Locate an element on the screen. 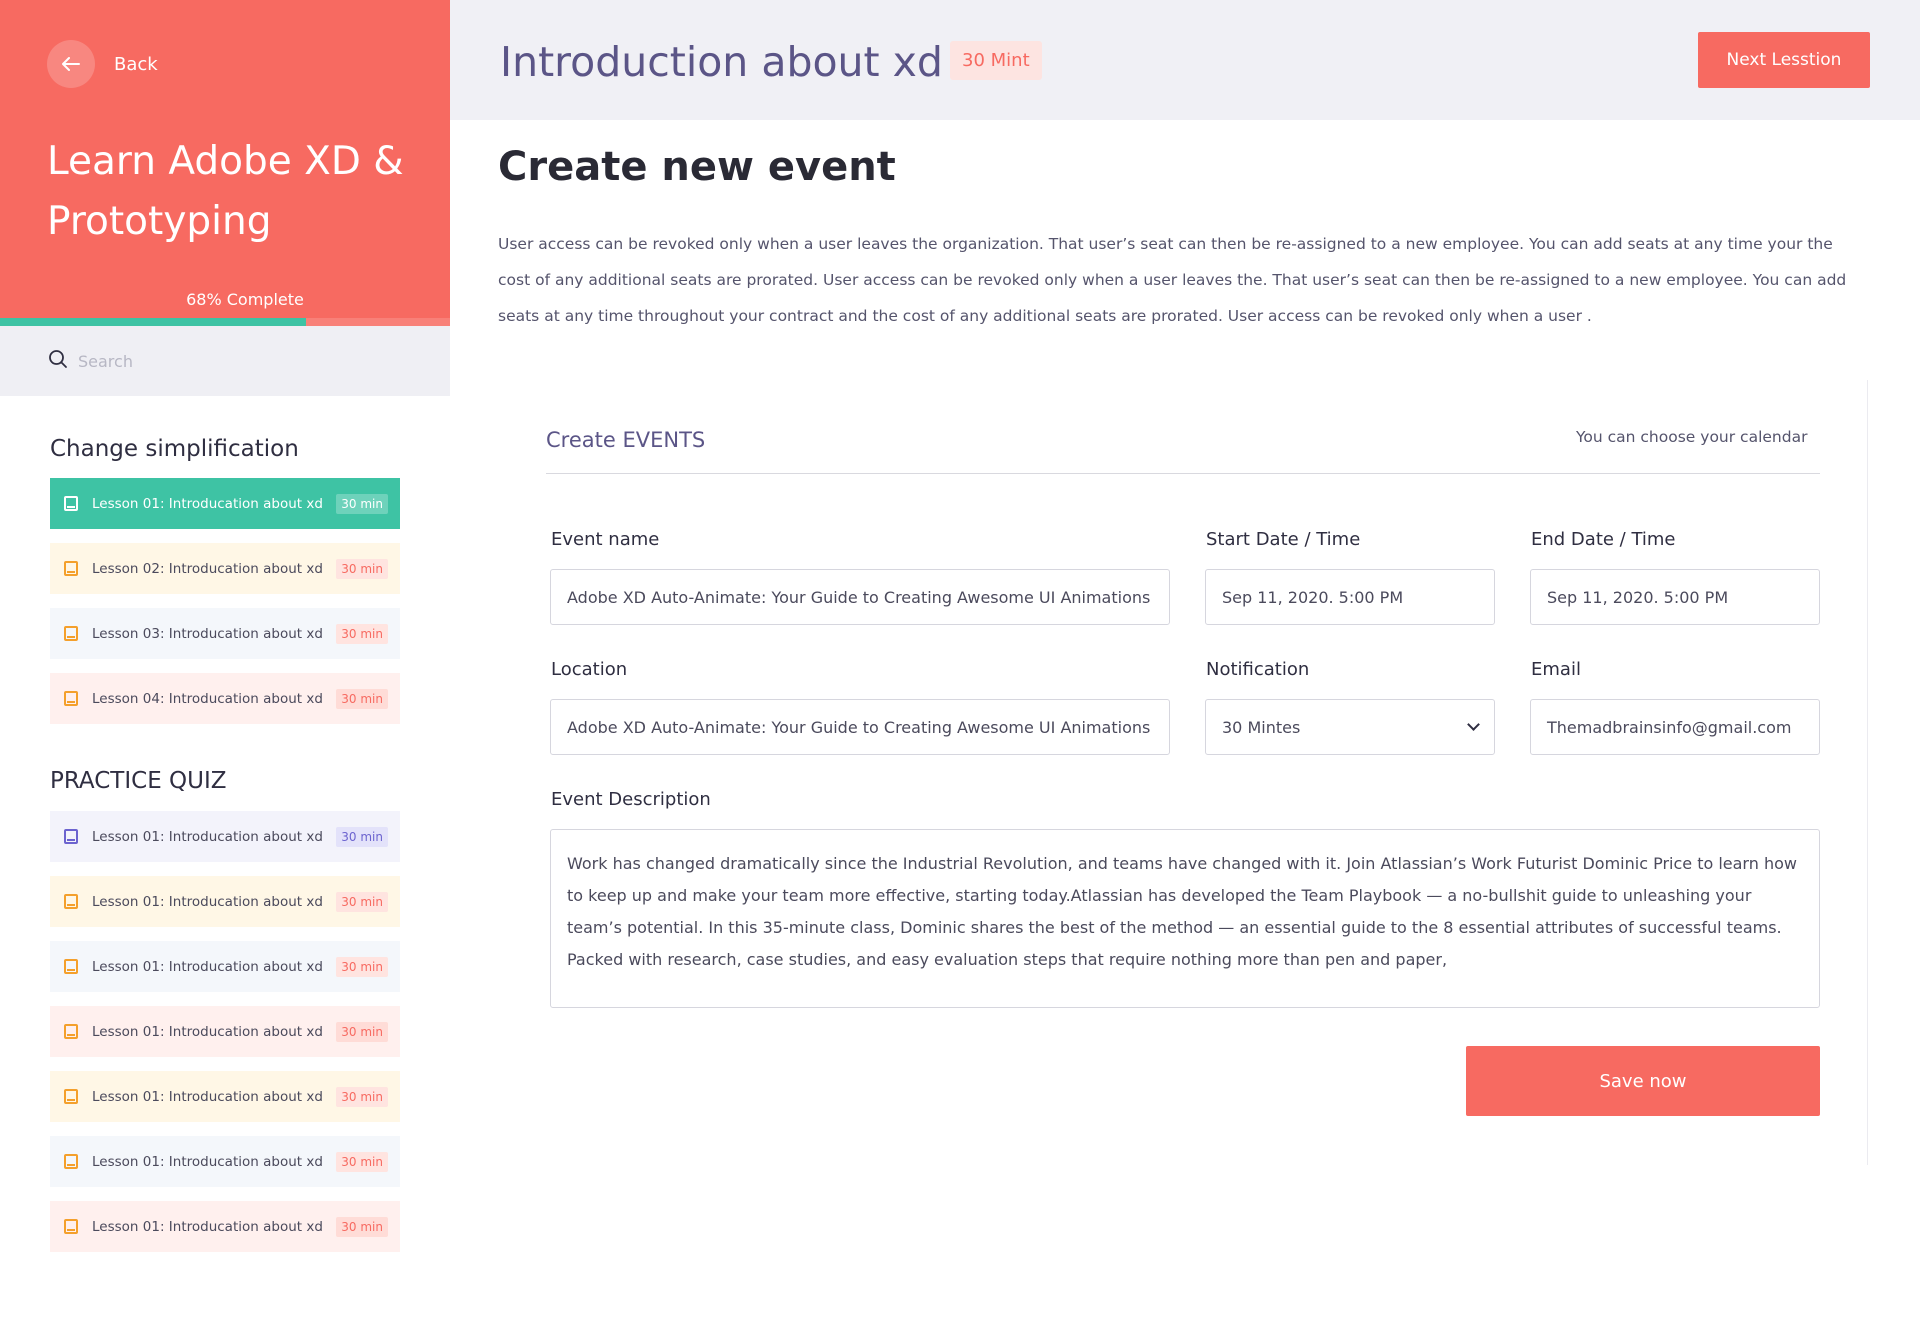  save-button: Save now is located at coordinates (1643, 1081).